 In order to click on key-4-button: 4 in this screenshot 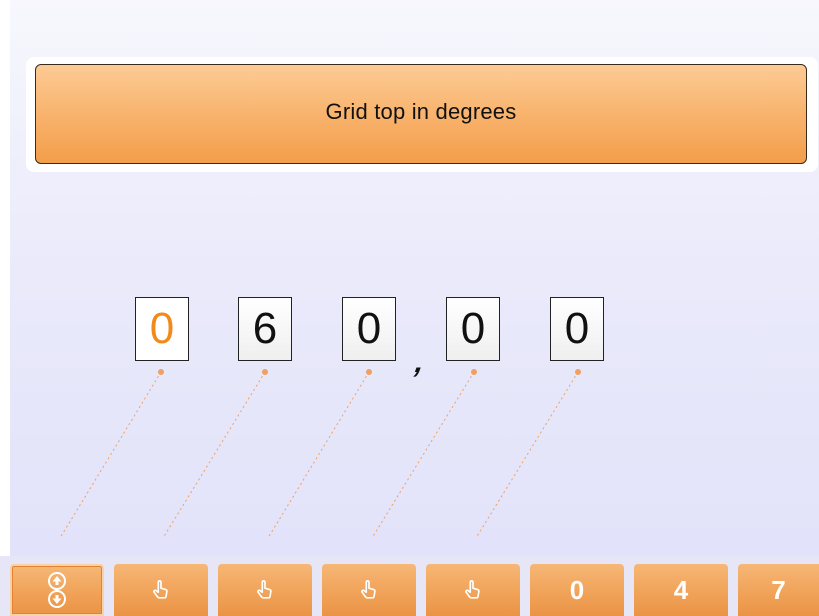, I will do `click(681, 590)`.